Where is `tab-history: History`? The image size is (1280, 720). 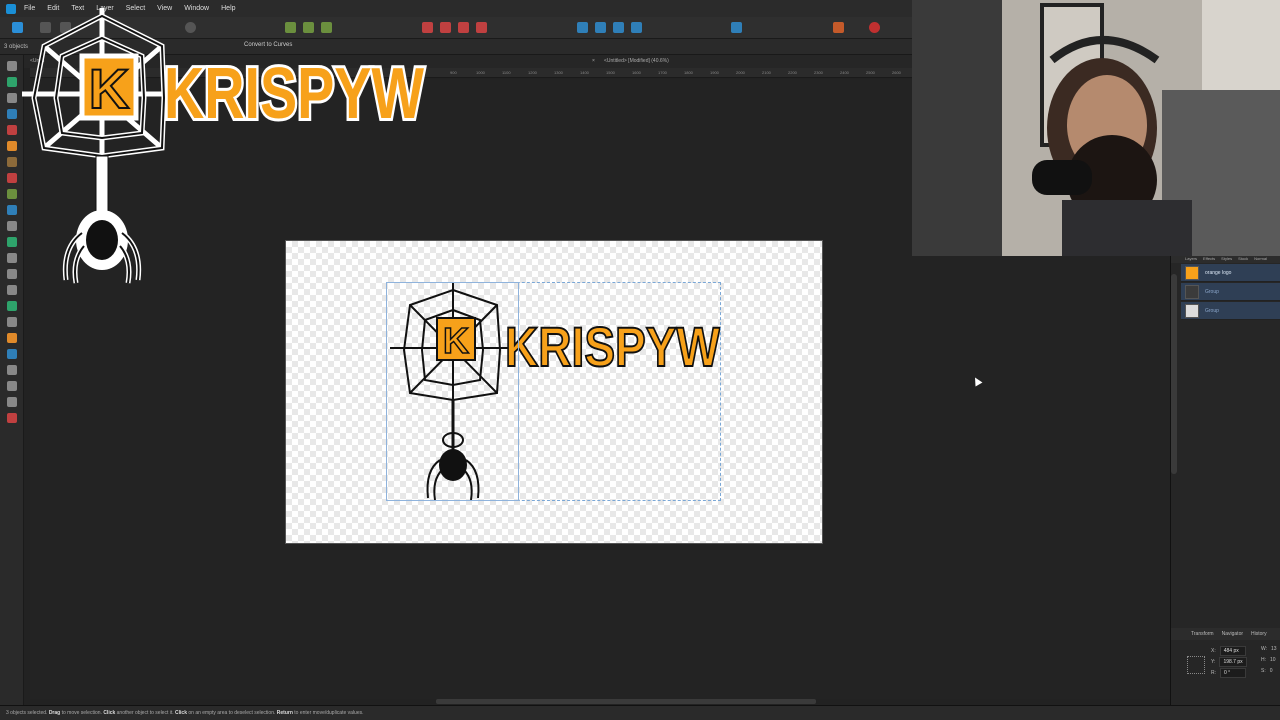 tab-history: History is located at coordinates (1259, 634).